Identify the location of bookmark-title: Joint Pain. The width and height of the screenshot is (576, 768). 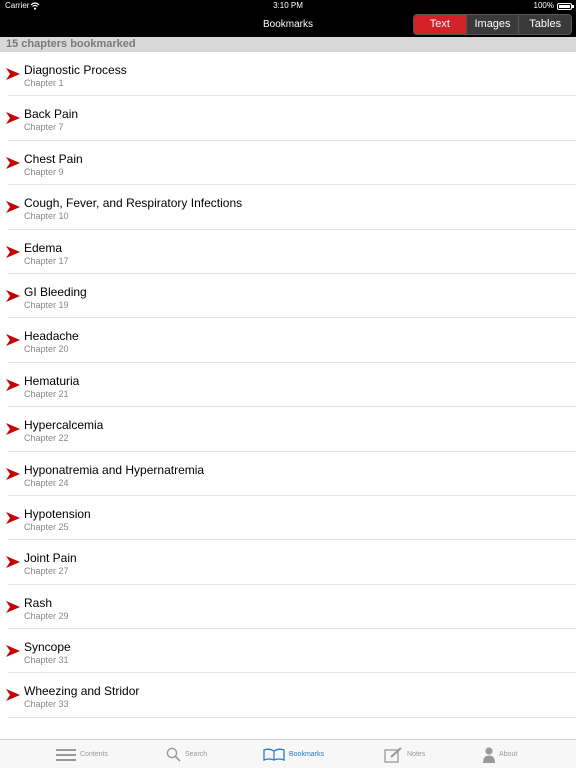
(50, 558).